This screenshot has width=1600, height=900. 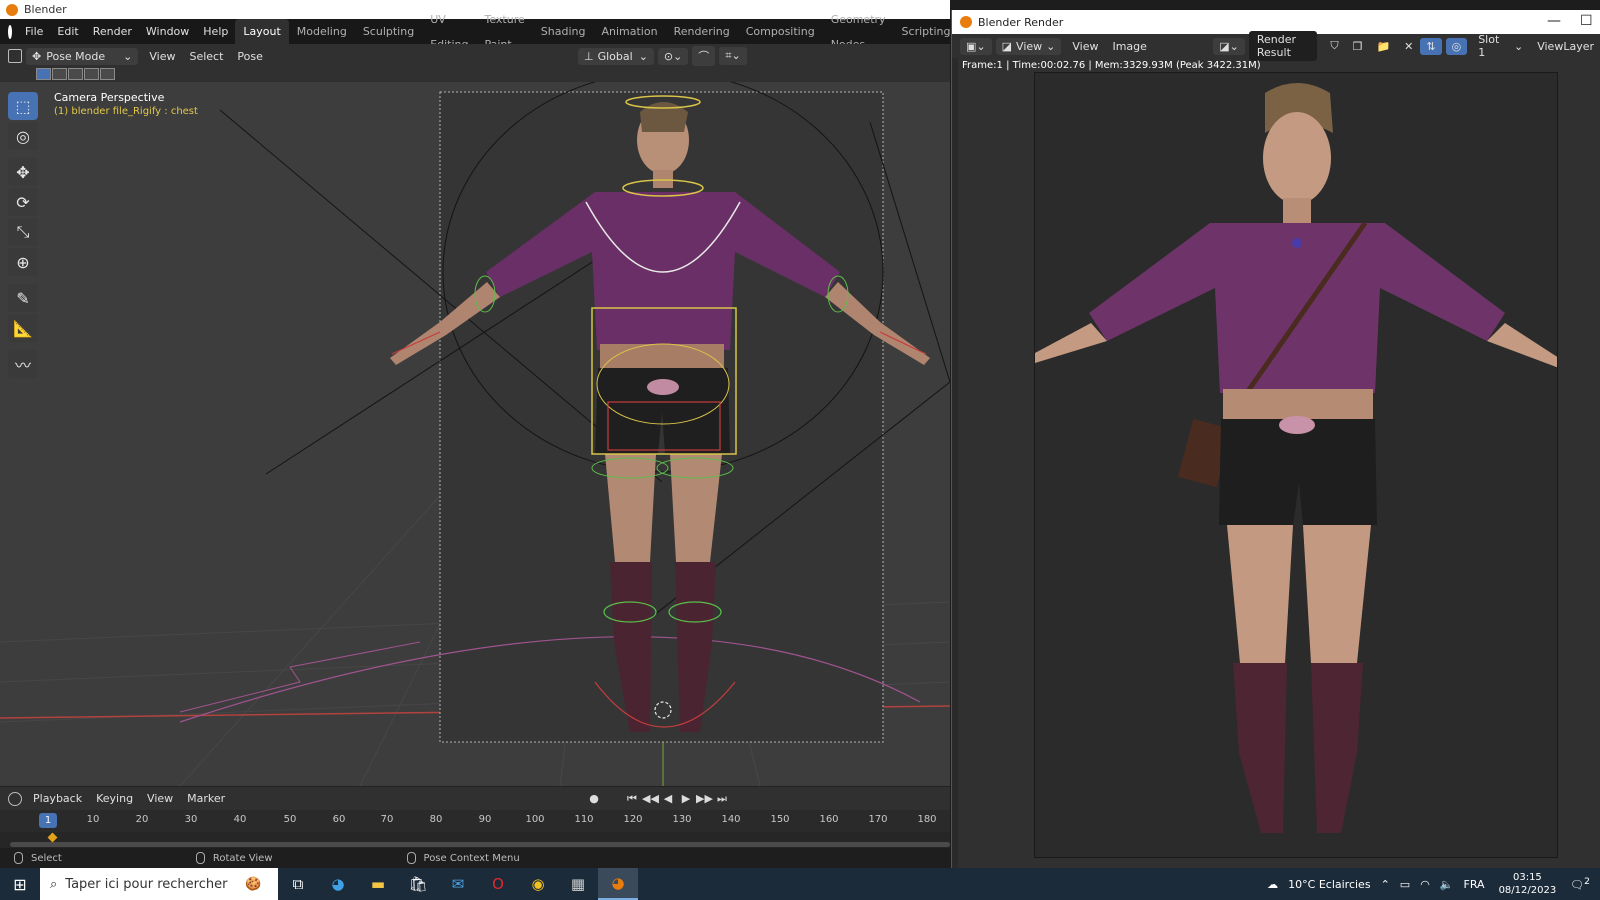 What do you see at coordinates (159, 884) in the screenshot?
I see `taskbar-search-input: ⌕ Taper ici pour rechercher 🍪` at bounding box center [159, 884].